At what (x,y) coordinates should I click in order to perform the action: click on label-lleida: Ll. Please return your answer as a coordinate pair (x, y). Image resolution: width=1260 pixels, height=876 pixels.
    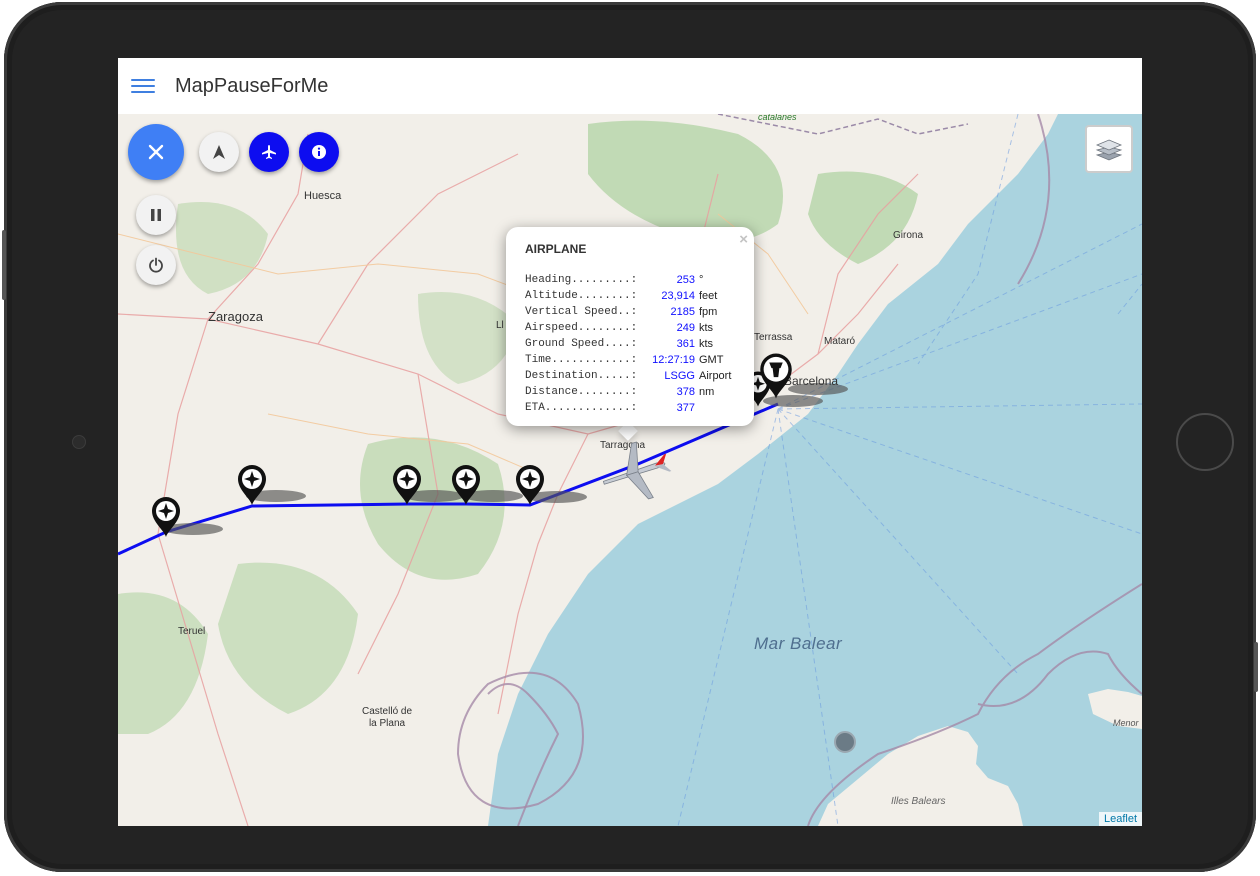
    Looking at the image, I should click on (500, 325).